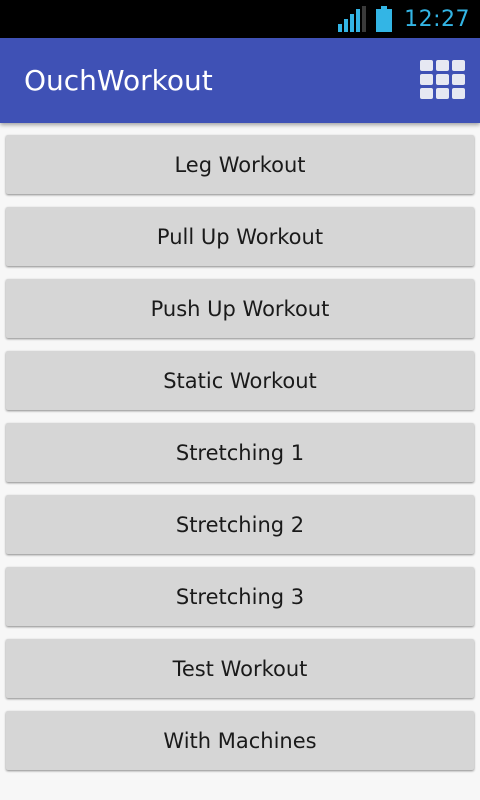 This screenshot has width=480, height=800. I want to click on stretching-3-button: Stretching 3, so click(240, 596).